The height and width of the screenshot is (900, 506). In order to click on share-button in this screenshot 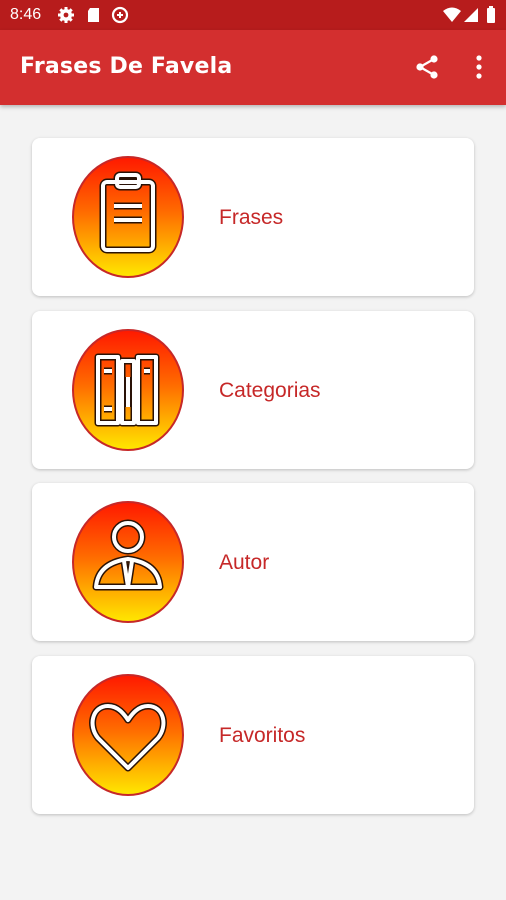, I will do `click(427, 67)`.